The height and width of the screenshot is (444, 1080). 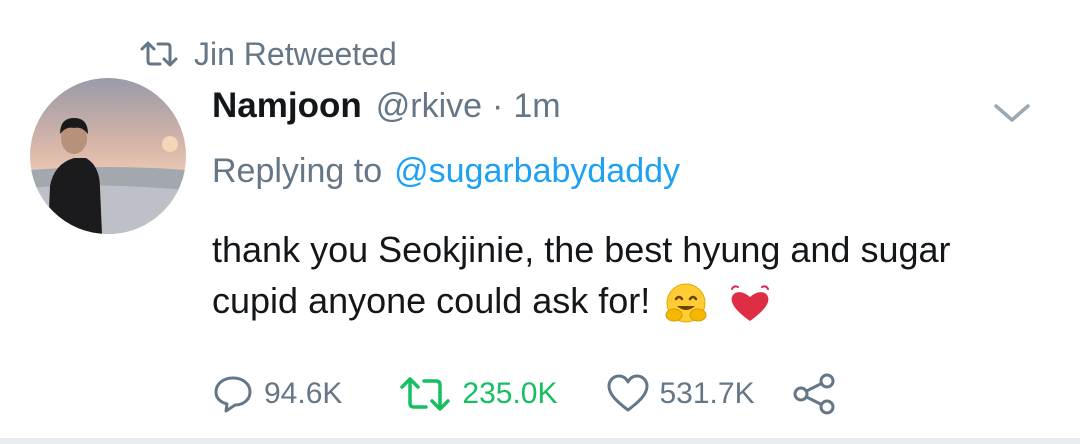 I want to click on replying-to: Replying to @sugarbabydaddy, so click(x=446, y=177).